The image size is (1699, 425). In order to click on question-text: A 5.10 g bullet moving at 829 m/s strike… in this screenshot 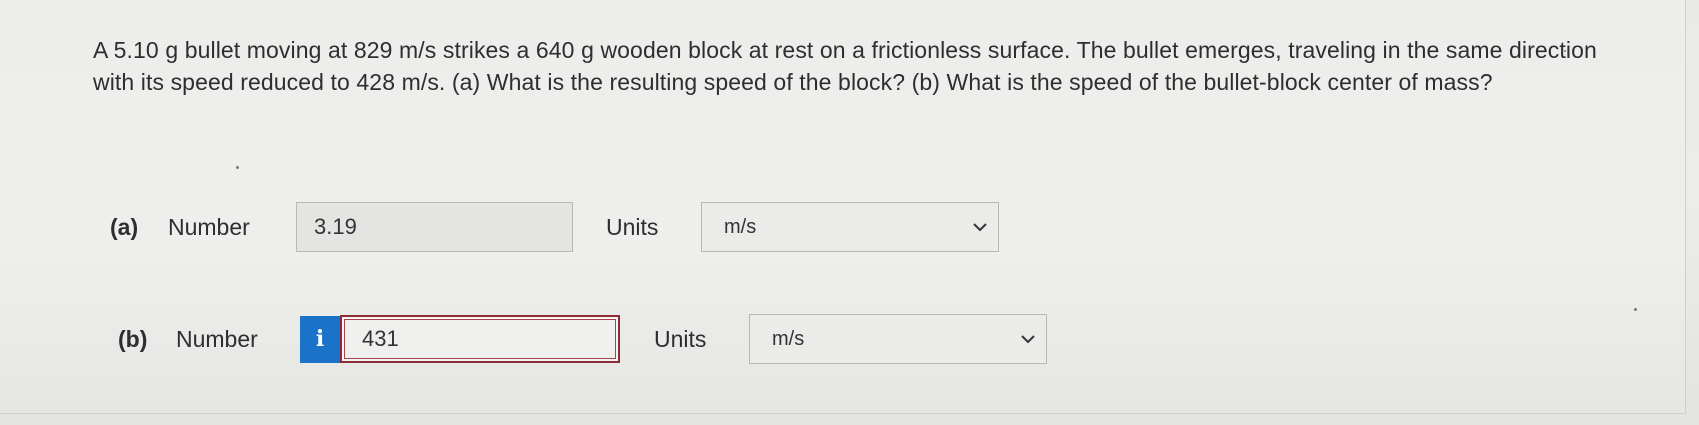, I will do `click(845, 66)`.